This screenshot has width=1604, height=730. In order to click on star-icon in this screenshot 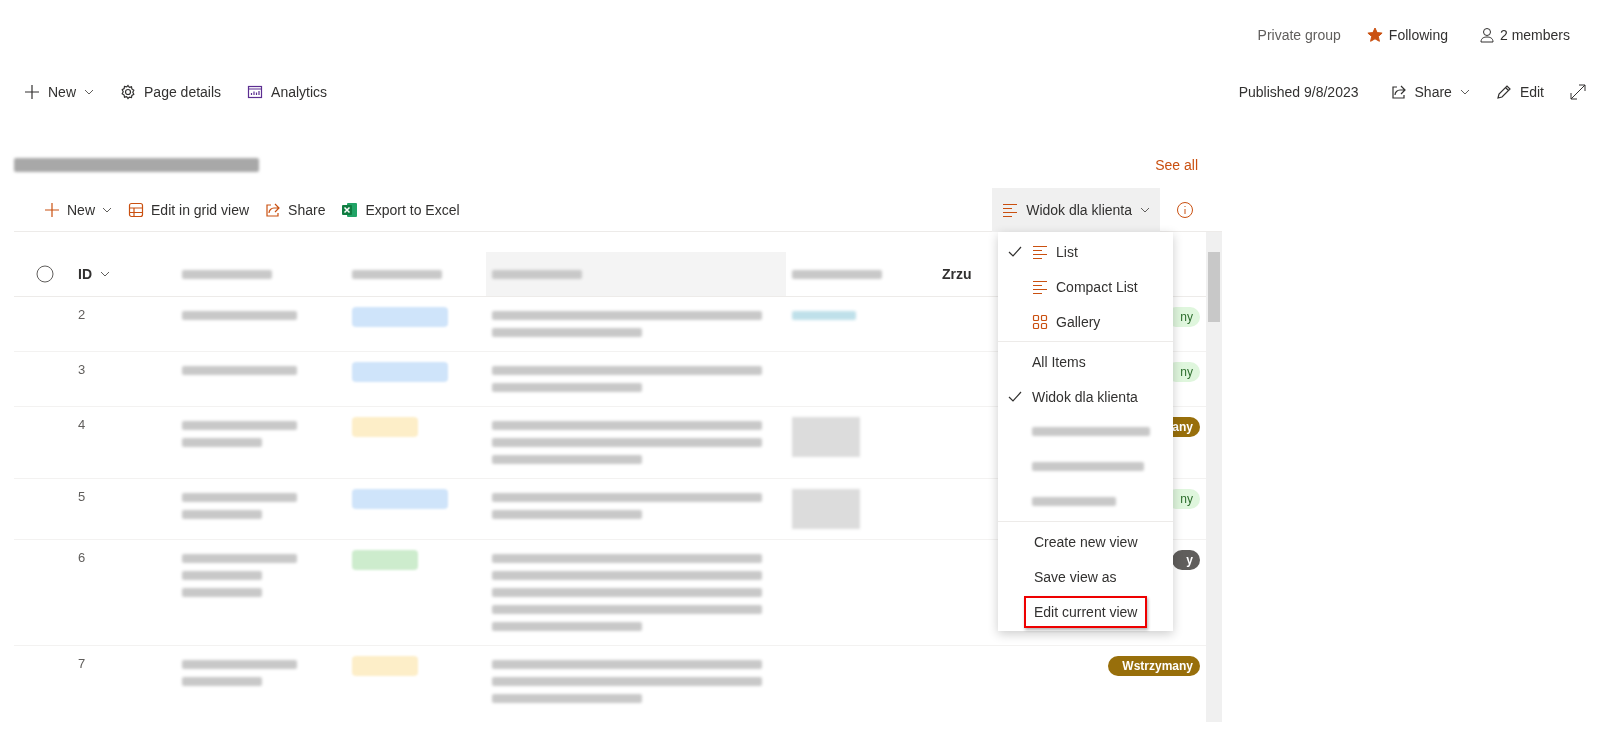, I will do `click(1374, 35)`.